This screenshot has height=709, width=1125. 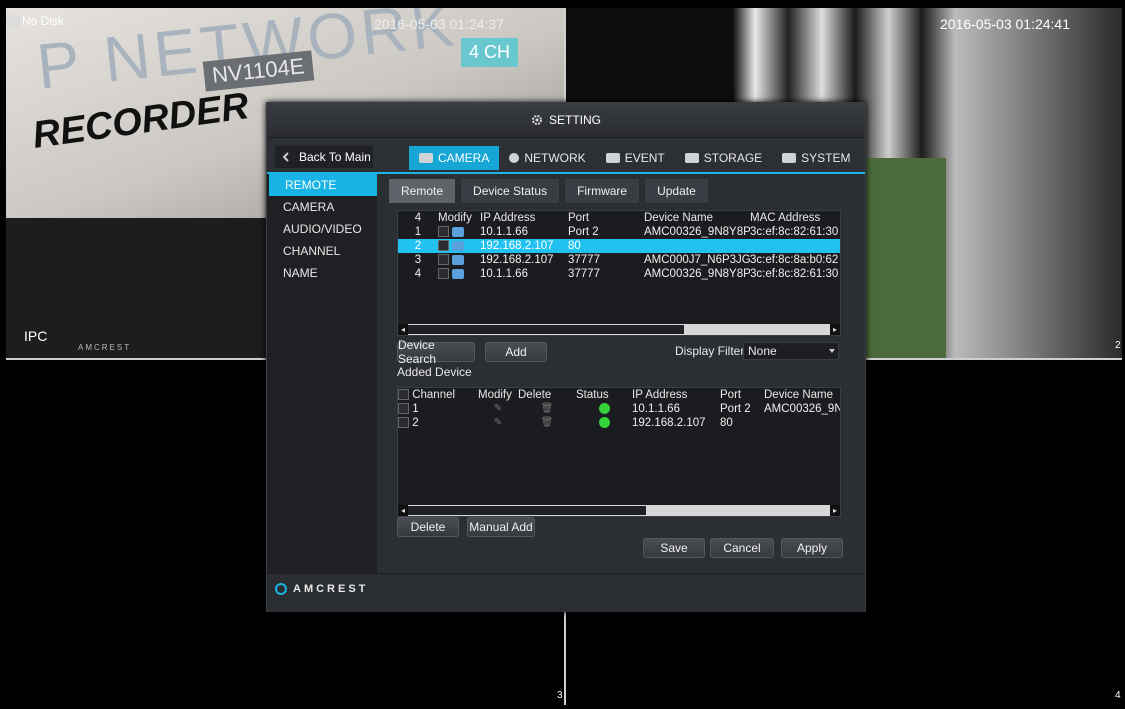 What do you see at coordinates (785, 218) in the screenshot?
I see `column-header-mac: MAC Address` at bounding box center [785, 218].